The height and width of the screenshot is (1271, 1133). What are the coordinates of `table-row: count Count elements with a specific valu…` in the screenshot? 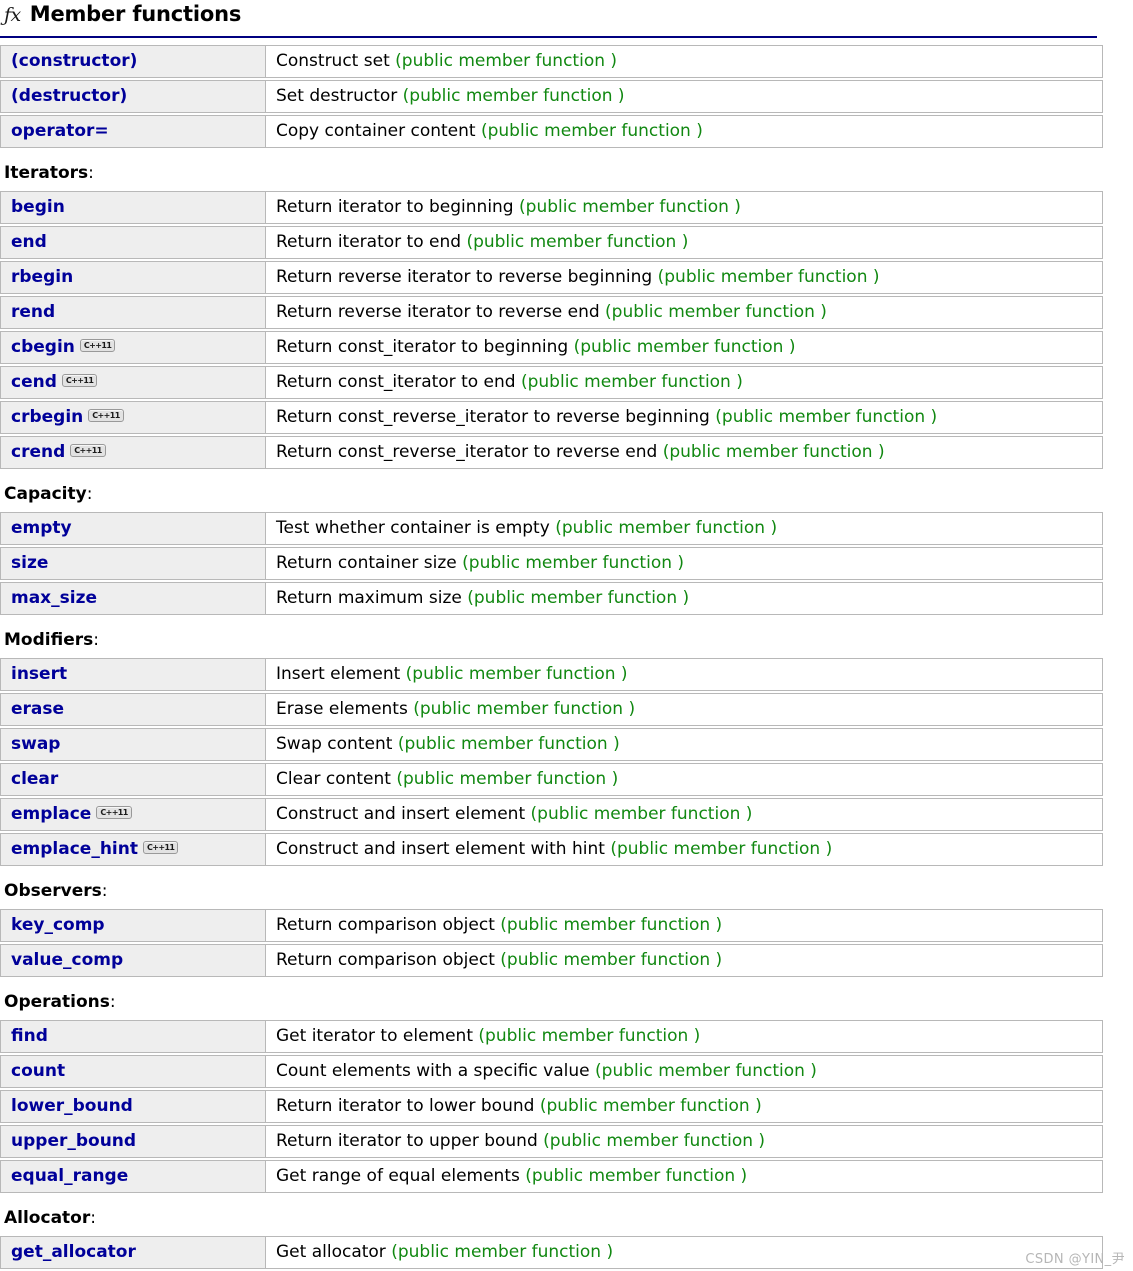 It's located at (551, 1071).